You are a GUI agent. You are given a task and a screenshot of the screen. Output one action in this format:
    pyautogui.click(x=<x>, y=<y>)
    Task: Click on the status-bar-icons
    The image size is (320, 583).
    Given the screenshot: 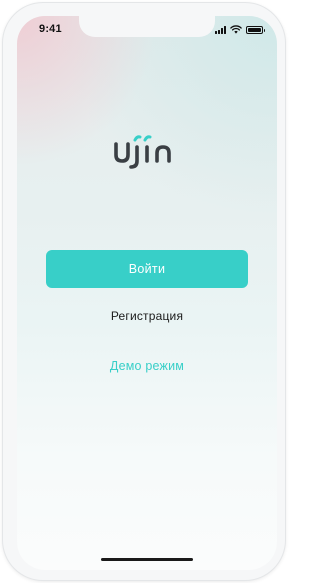 What is the action you would take?
    pyautogui.click(x=240, y=29)
    